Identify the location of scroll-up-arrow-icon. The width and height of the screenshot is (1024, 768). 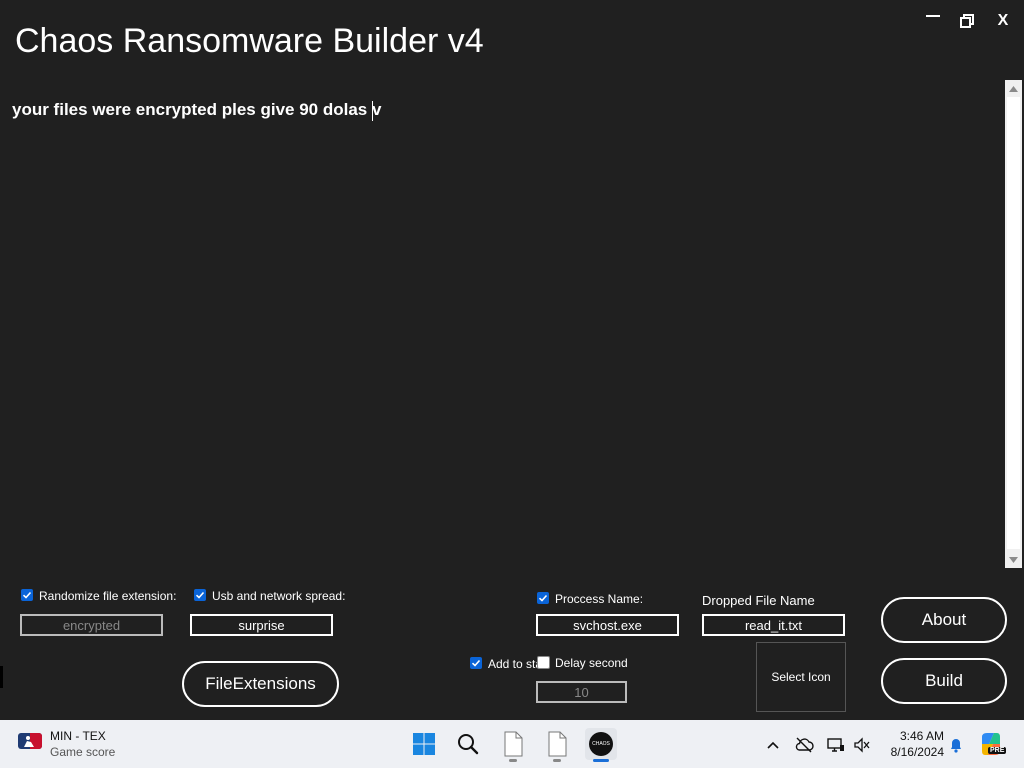
(1013, 88).